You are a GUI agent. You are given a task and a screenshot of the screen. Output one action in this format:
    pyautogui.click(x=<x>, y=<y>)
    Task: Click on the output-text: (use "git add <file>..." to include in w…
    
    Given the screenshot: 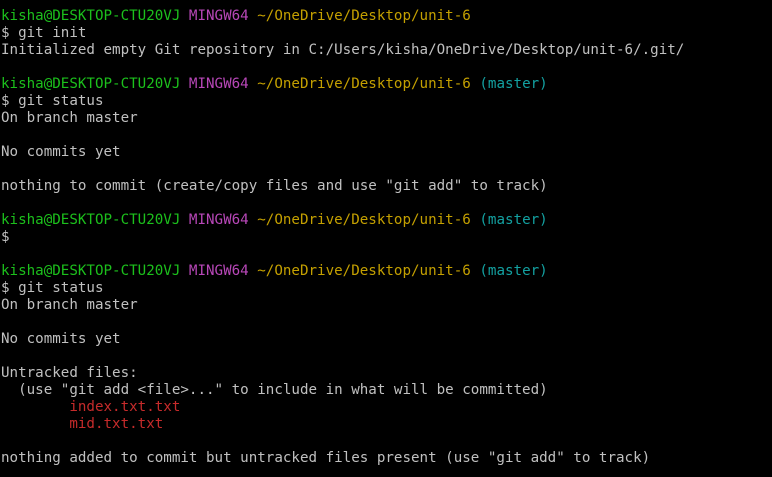 What is the action you would take?
    pyautogui.click(x=274, y=390)
    